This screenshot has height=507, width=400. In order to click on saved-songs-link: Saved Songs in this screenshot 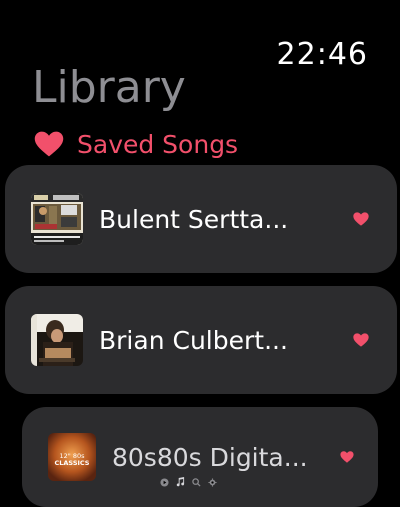, I will do `click(136, 144)`.